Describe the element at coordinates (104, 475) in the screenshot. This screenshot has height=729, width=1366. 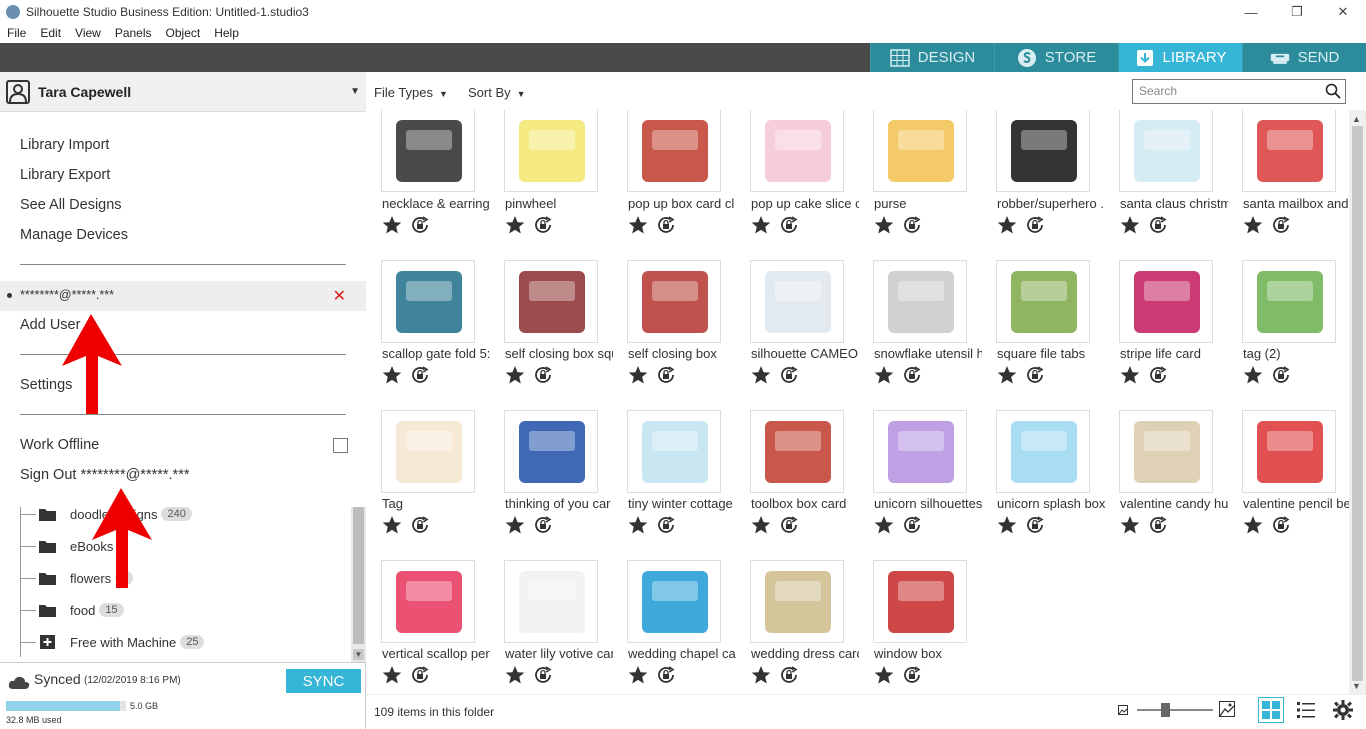
I see `sign-out-item: Sign Out ********@*****.***` at that location.